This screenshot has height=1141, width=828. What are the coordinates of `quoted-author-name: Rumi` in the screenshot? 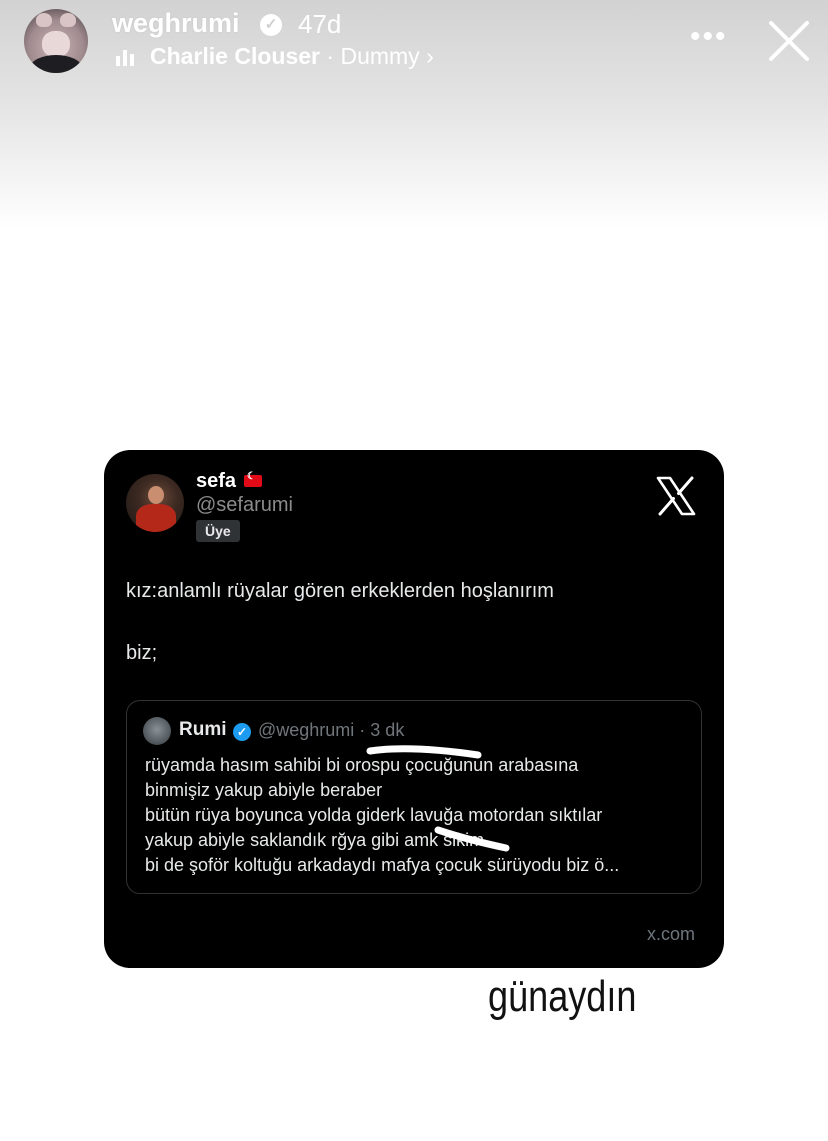 It's located at (203, 729).